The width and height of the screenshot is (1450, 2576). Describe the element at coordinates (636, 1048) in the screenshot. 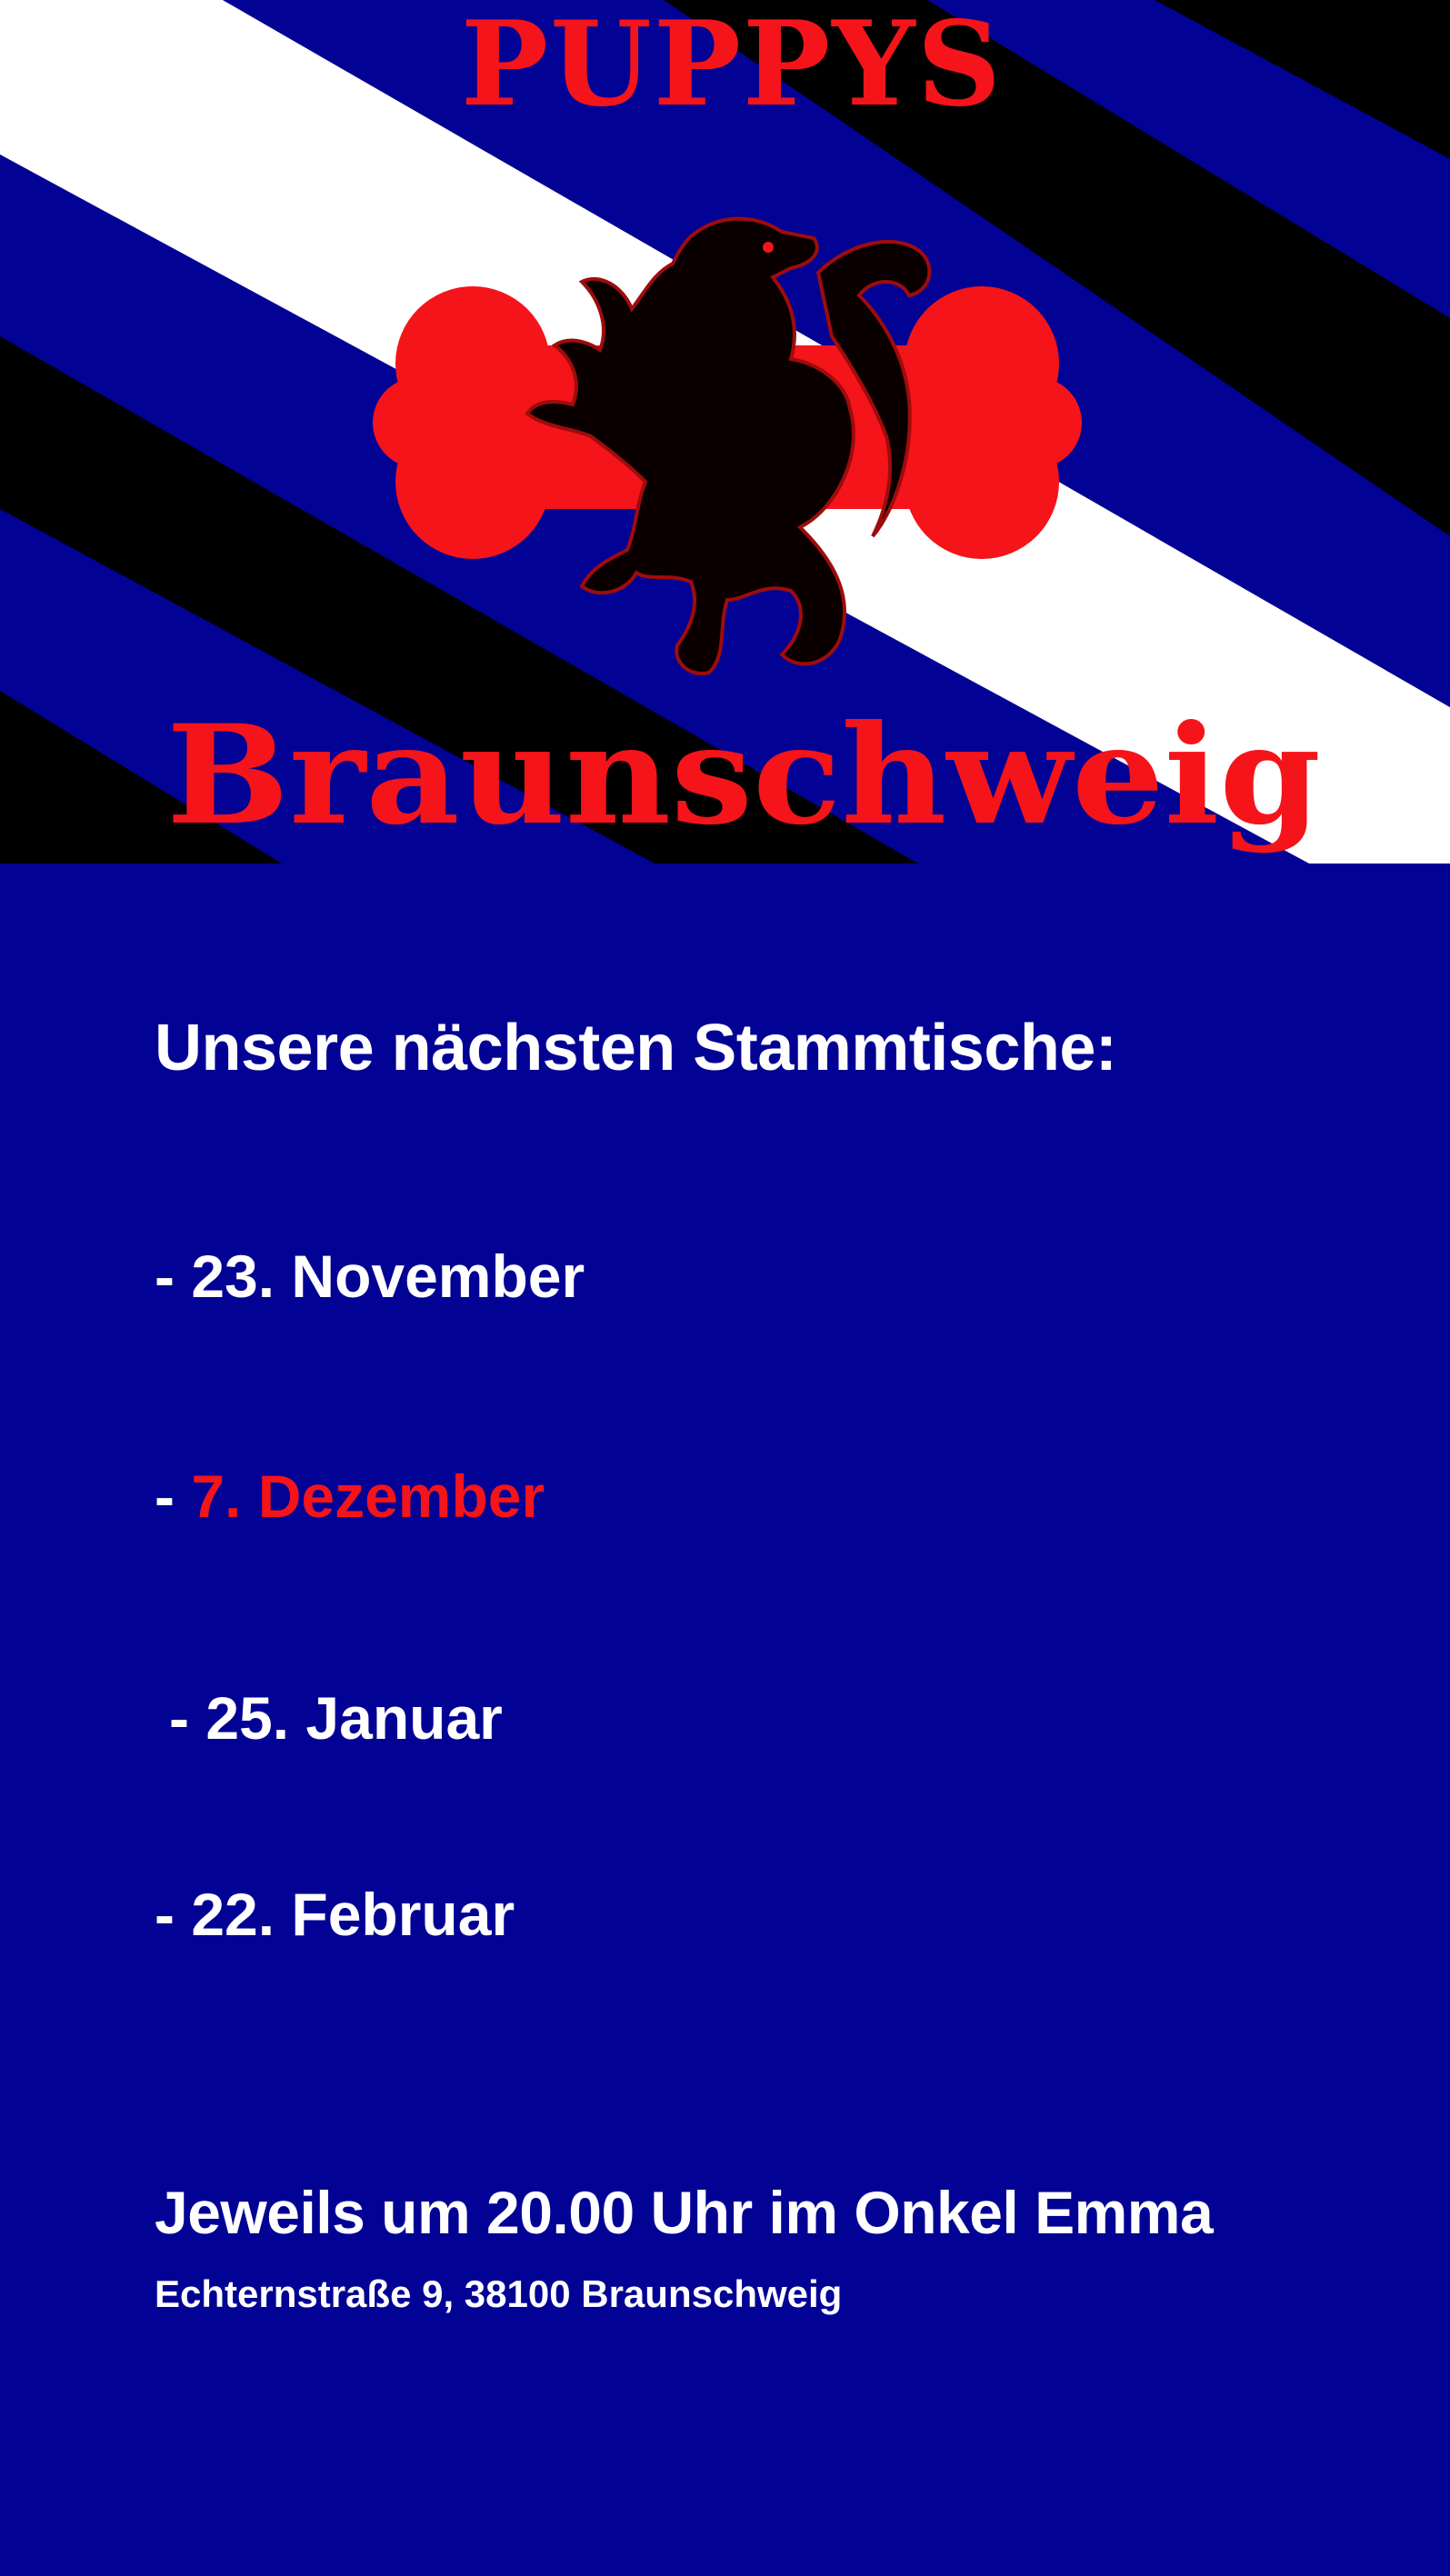

I see `schedule-heading: Unsere nächsten Stammtische:` at that location.